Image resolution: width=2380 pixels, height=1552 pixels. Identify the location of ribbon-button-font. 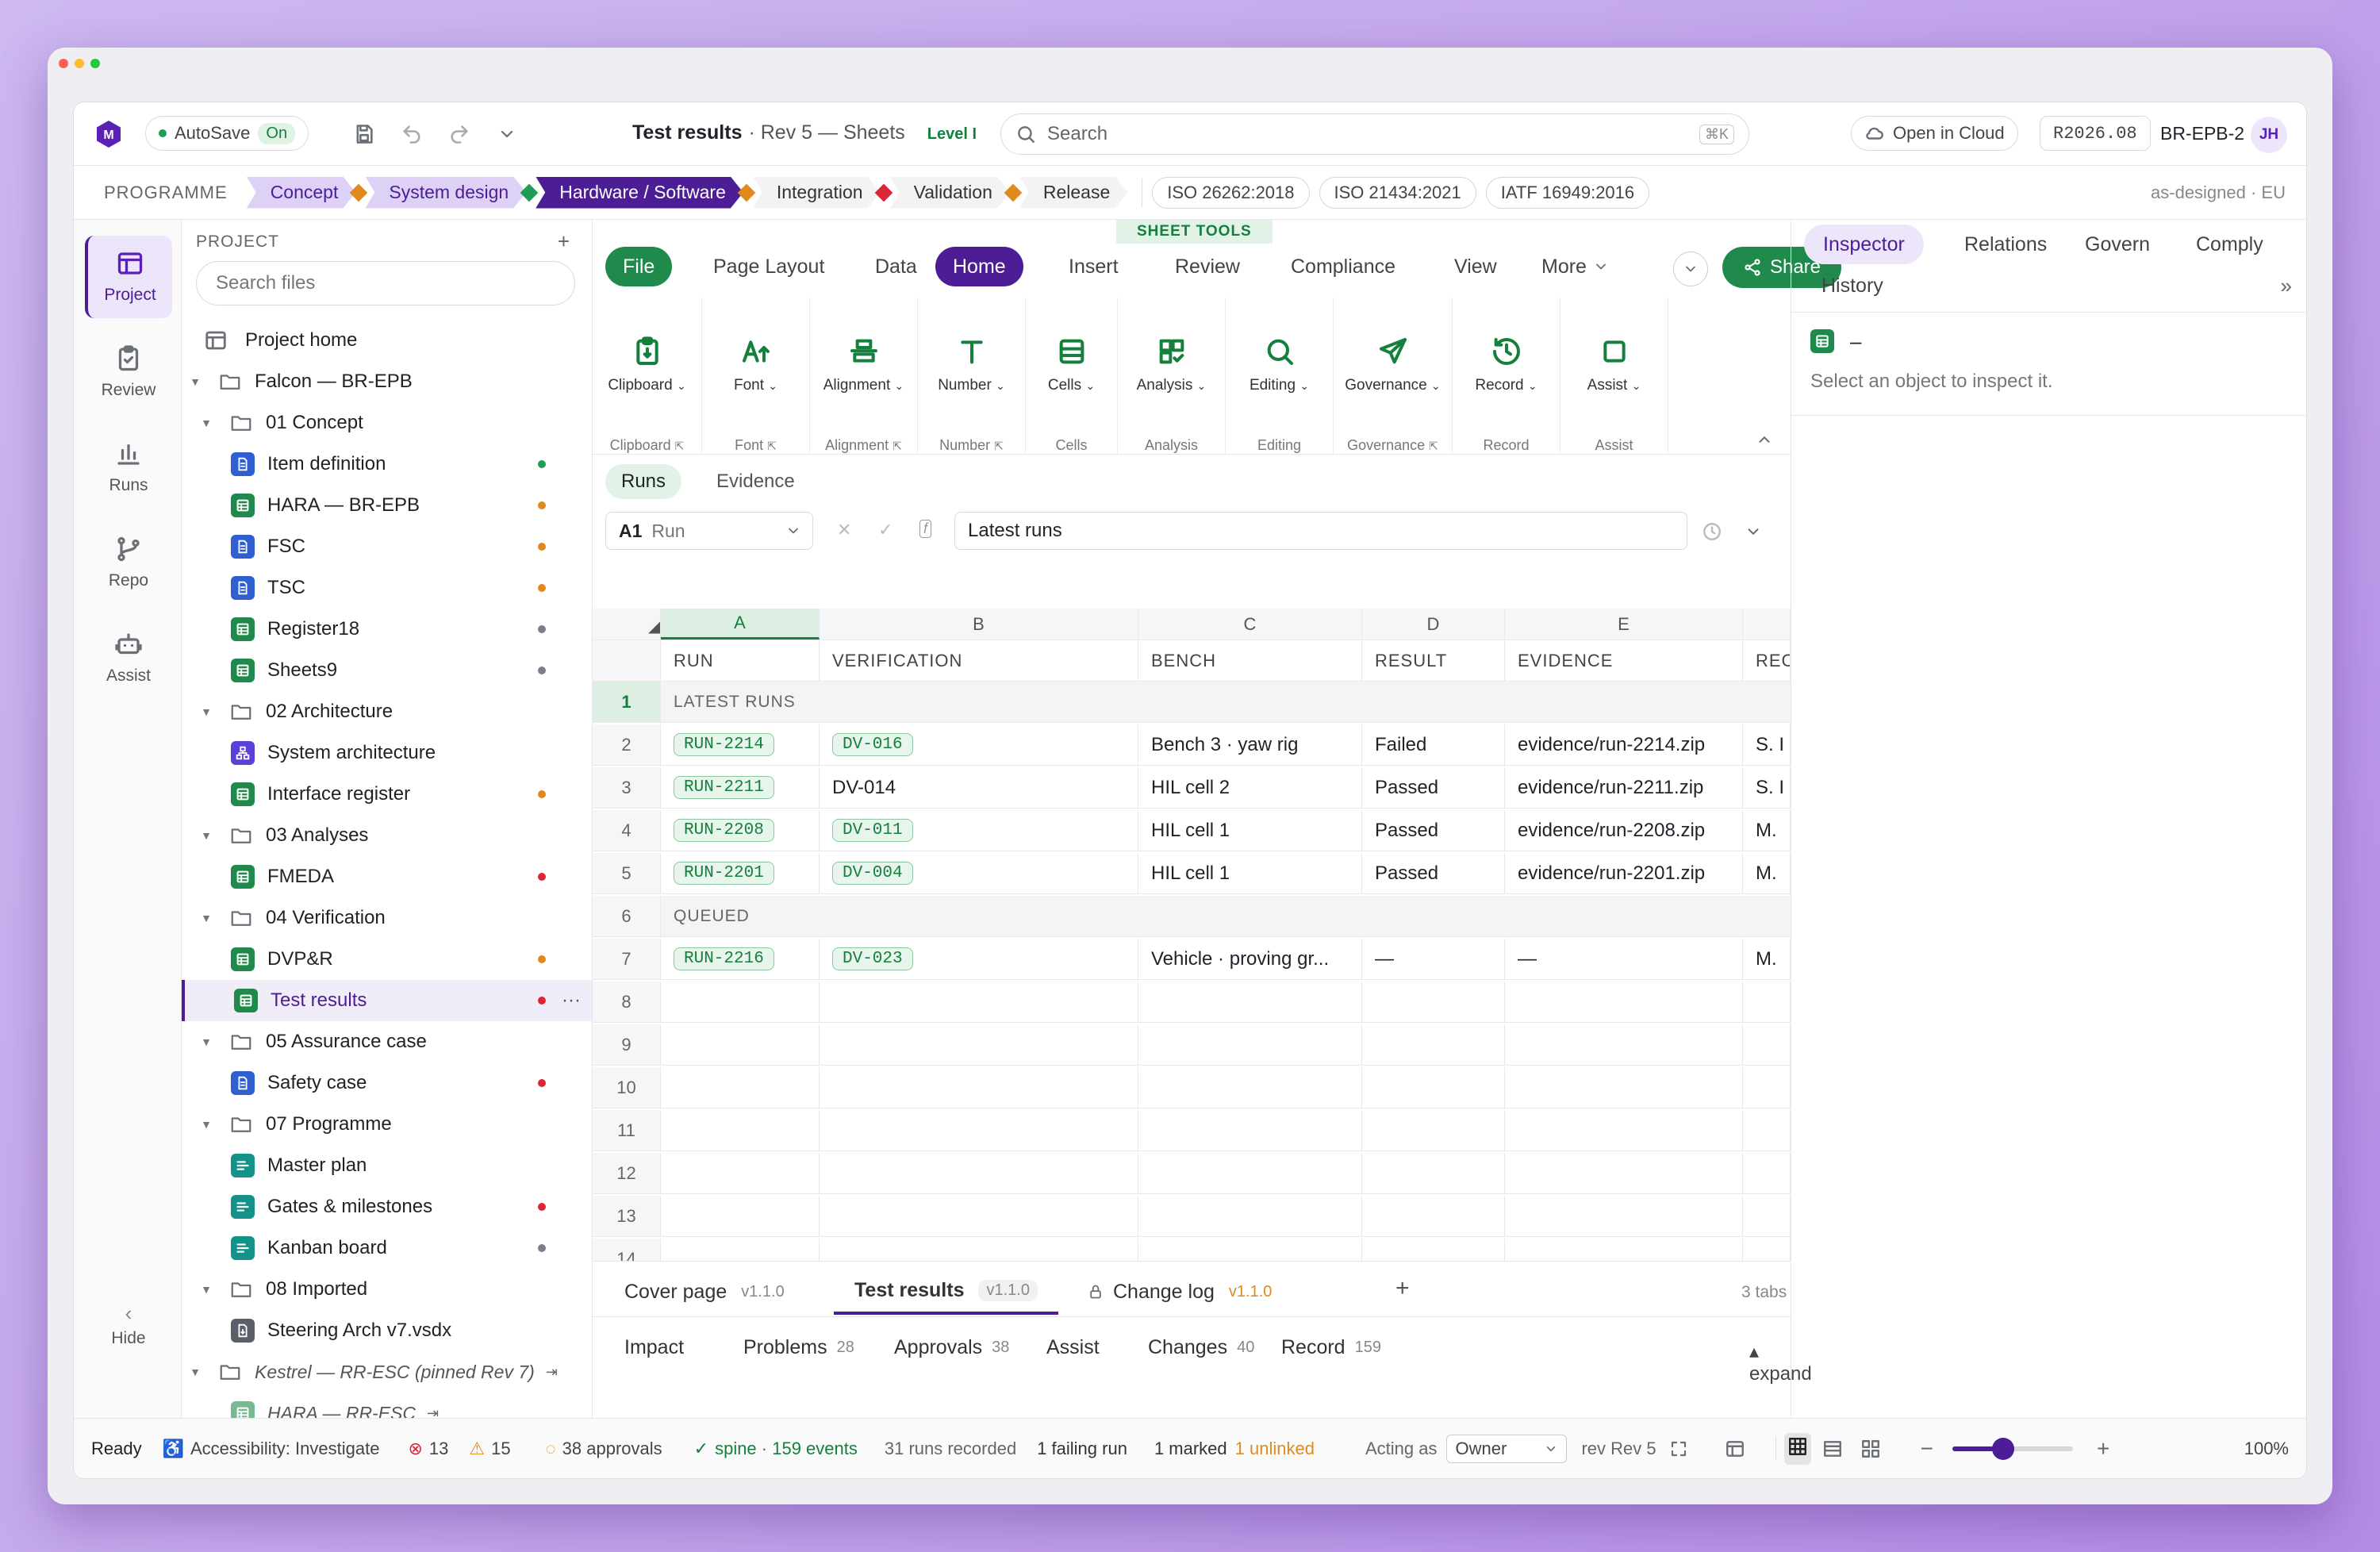
(755, 351).